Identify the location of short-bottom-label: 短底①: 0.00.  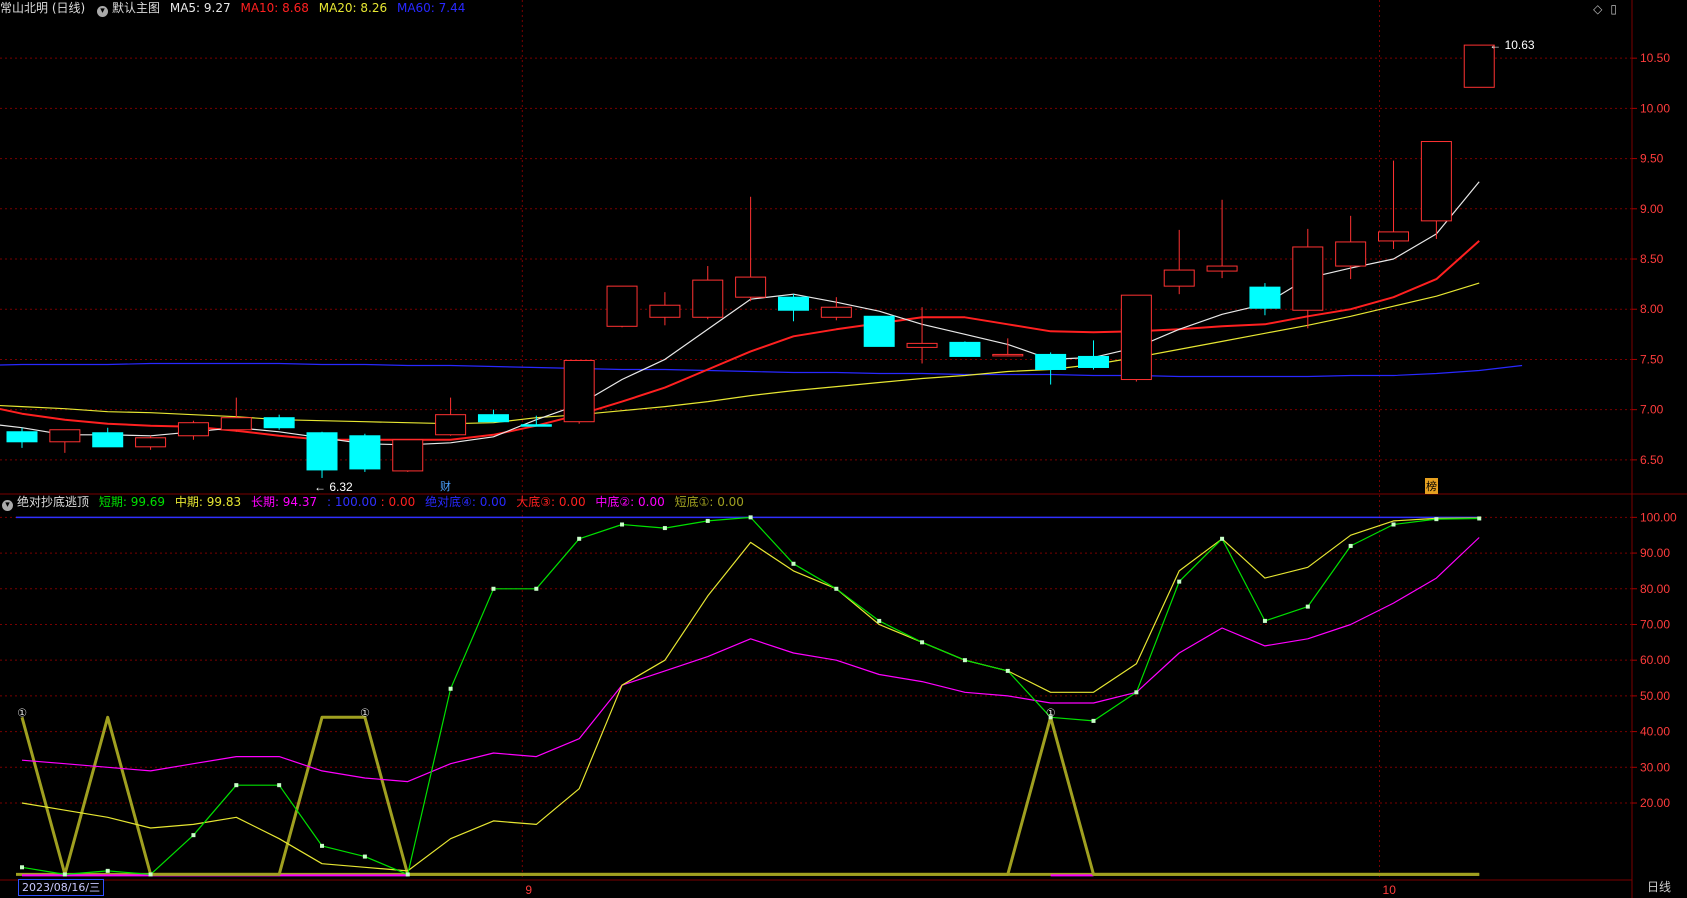
(709, 502).